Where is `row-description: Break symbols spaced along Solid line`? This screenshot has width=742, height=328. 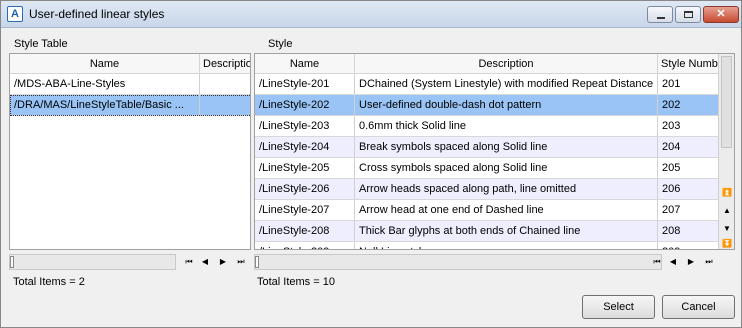 row-description: Break symbols spaced along Solid line is located at coordinates (506, 147).